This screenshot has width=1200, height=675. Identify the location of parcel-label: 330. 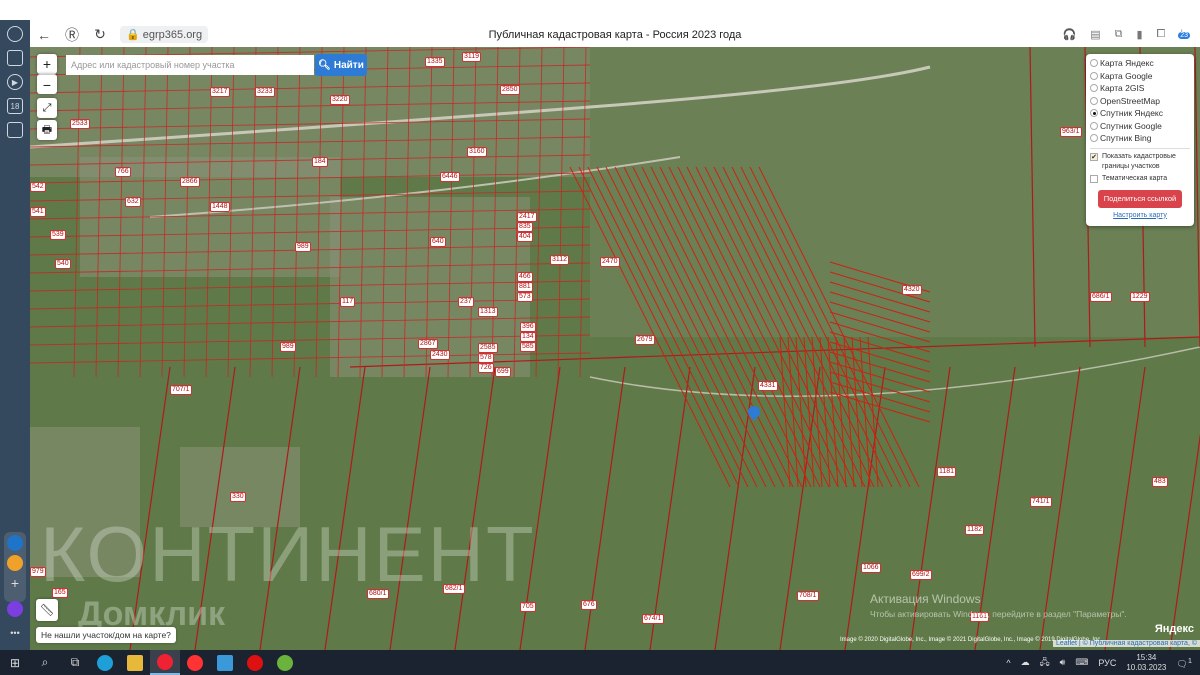
(238, 497).